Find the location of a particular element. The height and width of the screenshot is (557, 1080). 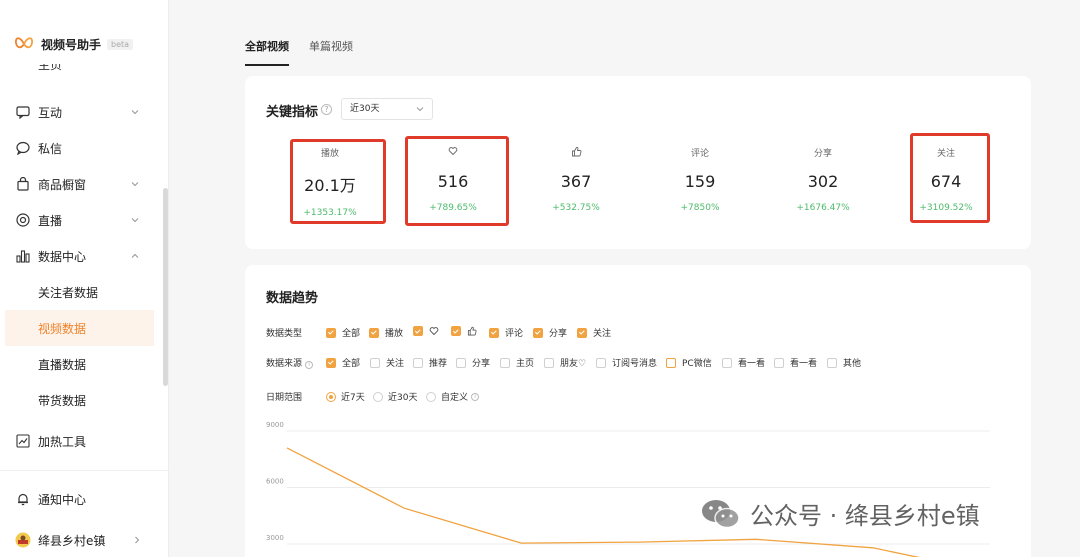

metric-value: 302 is located at coordinates (823, 181).